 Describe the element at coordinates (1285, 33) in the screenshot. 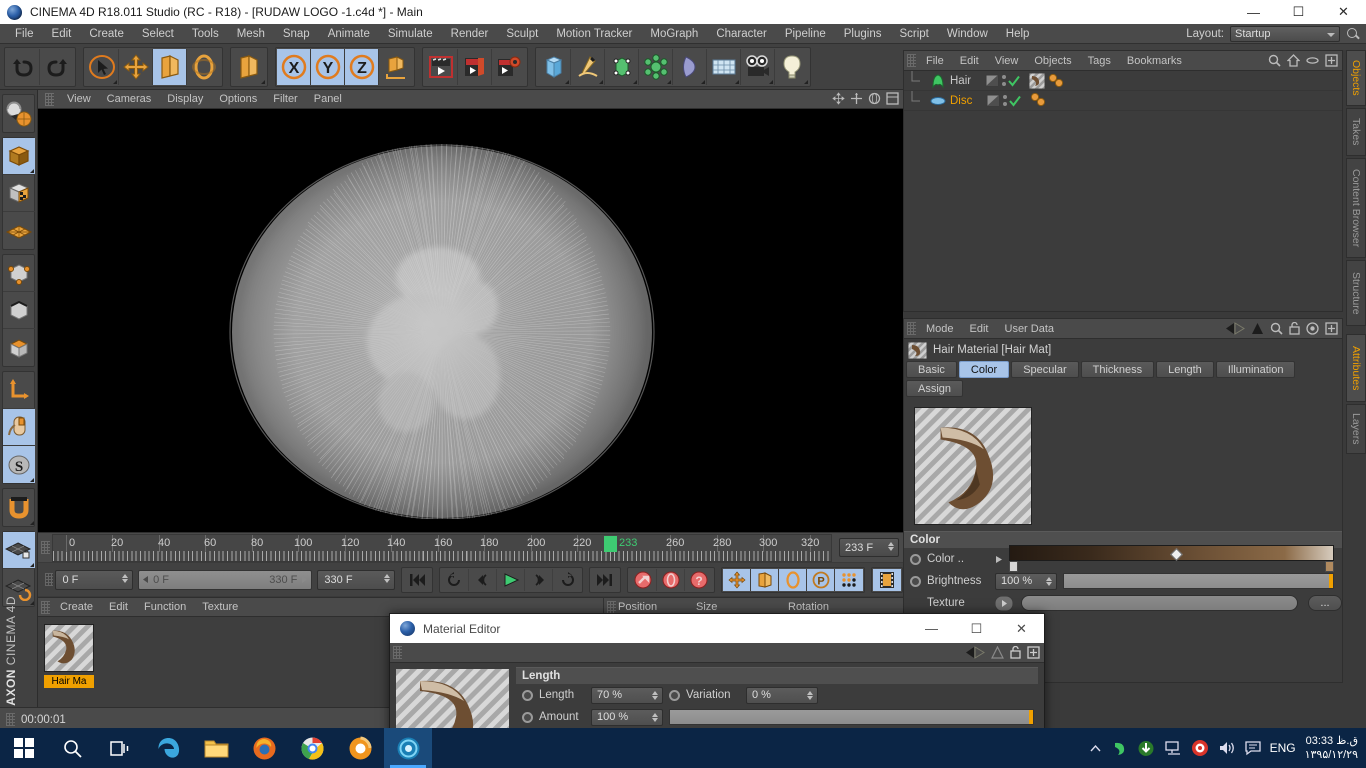

I see `layout-select: Startup` at that location.